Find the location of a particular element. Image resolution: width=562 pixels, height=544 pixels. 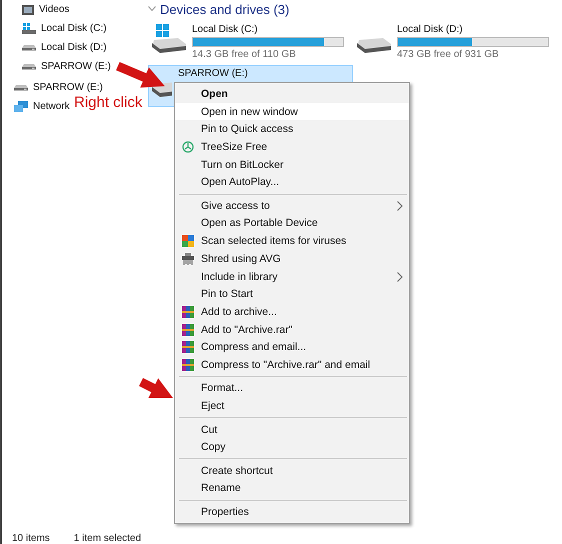

menu-item: Give access to is located at coordinates (292, 205).